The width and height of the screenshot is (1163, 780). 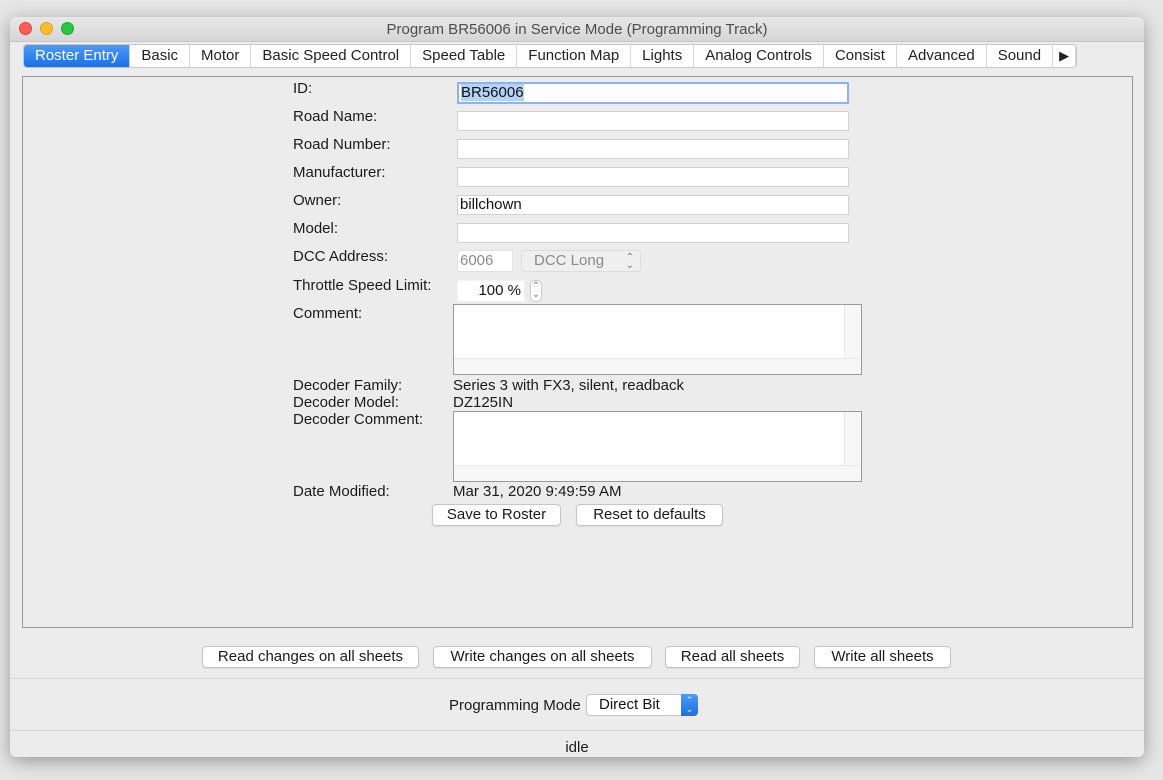 What do you see at coordinates (491, 291) in the screenshot?
I see `throttle-speed-limit-field: 100 %` at bounding box center [491, 291].